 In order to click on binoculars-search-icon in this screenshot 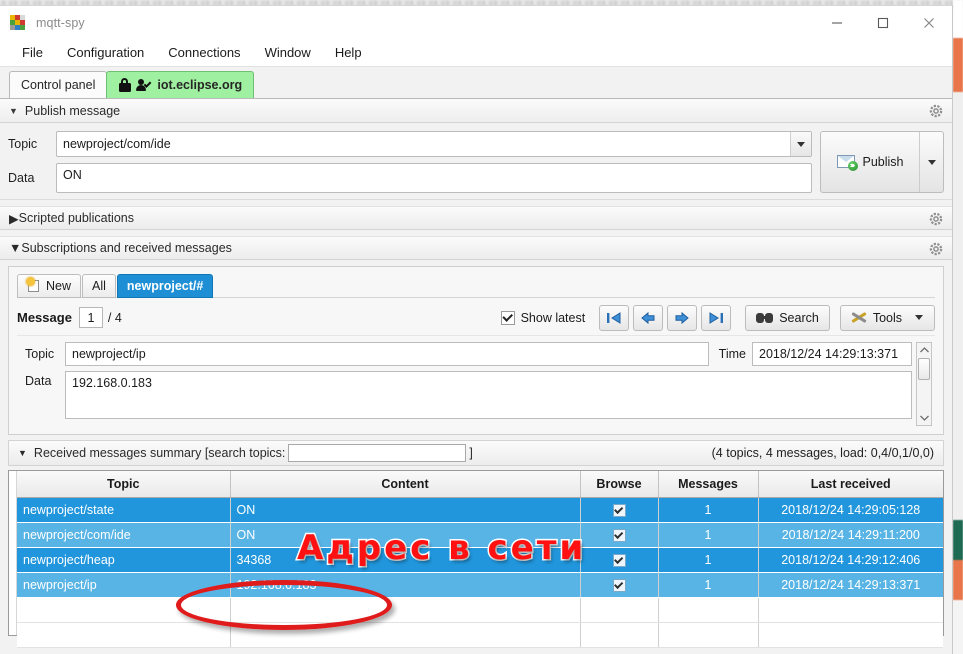, I will do `click(765, 318)`.